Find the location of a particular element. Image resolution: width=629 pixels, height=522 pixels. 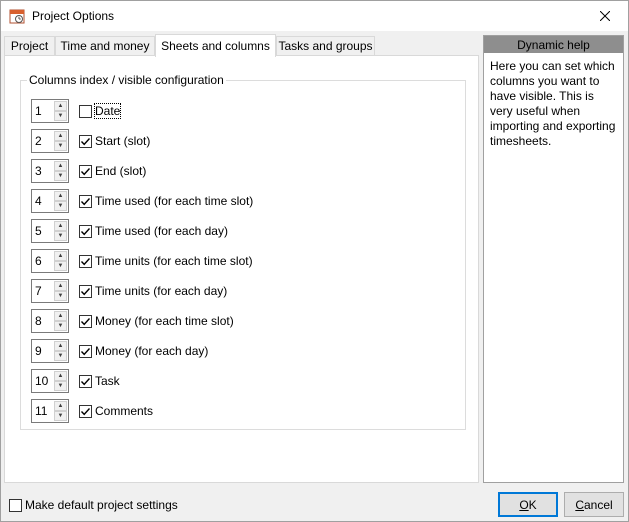

group-title: Columns index / visible configuration is located at coordinates (126, 80).